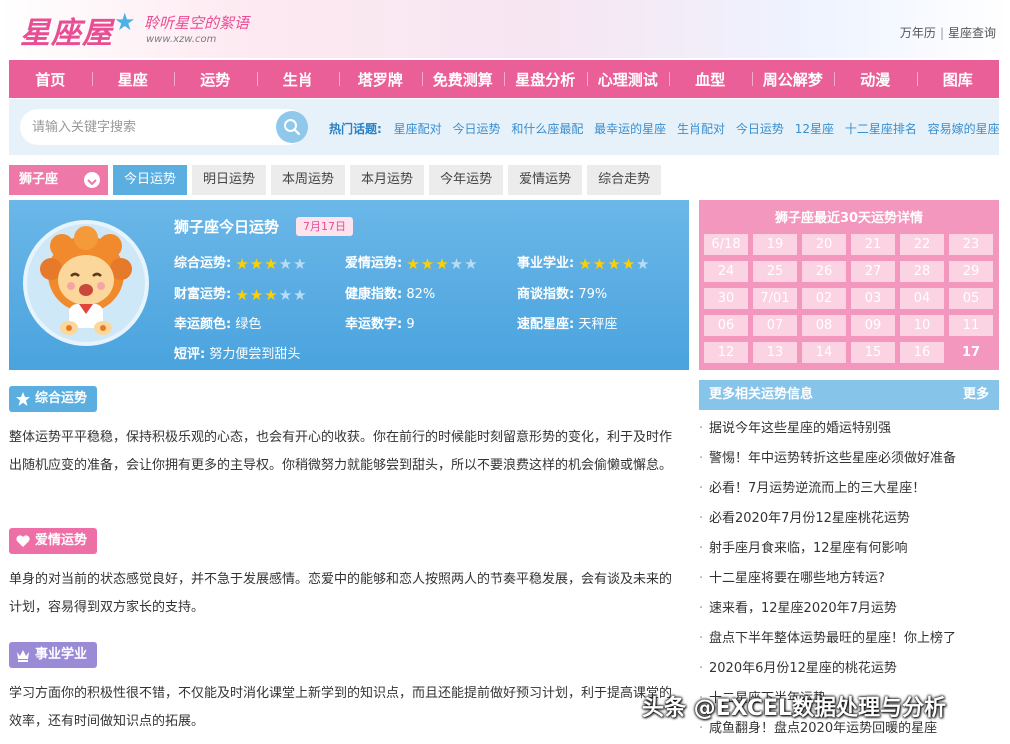  Describe the element at coordinates (140, 30) in the screenshot. I see `site-logo: 星座屋 ★ 聆听星空的絮语 www.xzw.com` at that location.